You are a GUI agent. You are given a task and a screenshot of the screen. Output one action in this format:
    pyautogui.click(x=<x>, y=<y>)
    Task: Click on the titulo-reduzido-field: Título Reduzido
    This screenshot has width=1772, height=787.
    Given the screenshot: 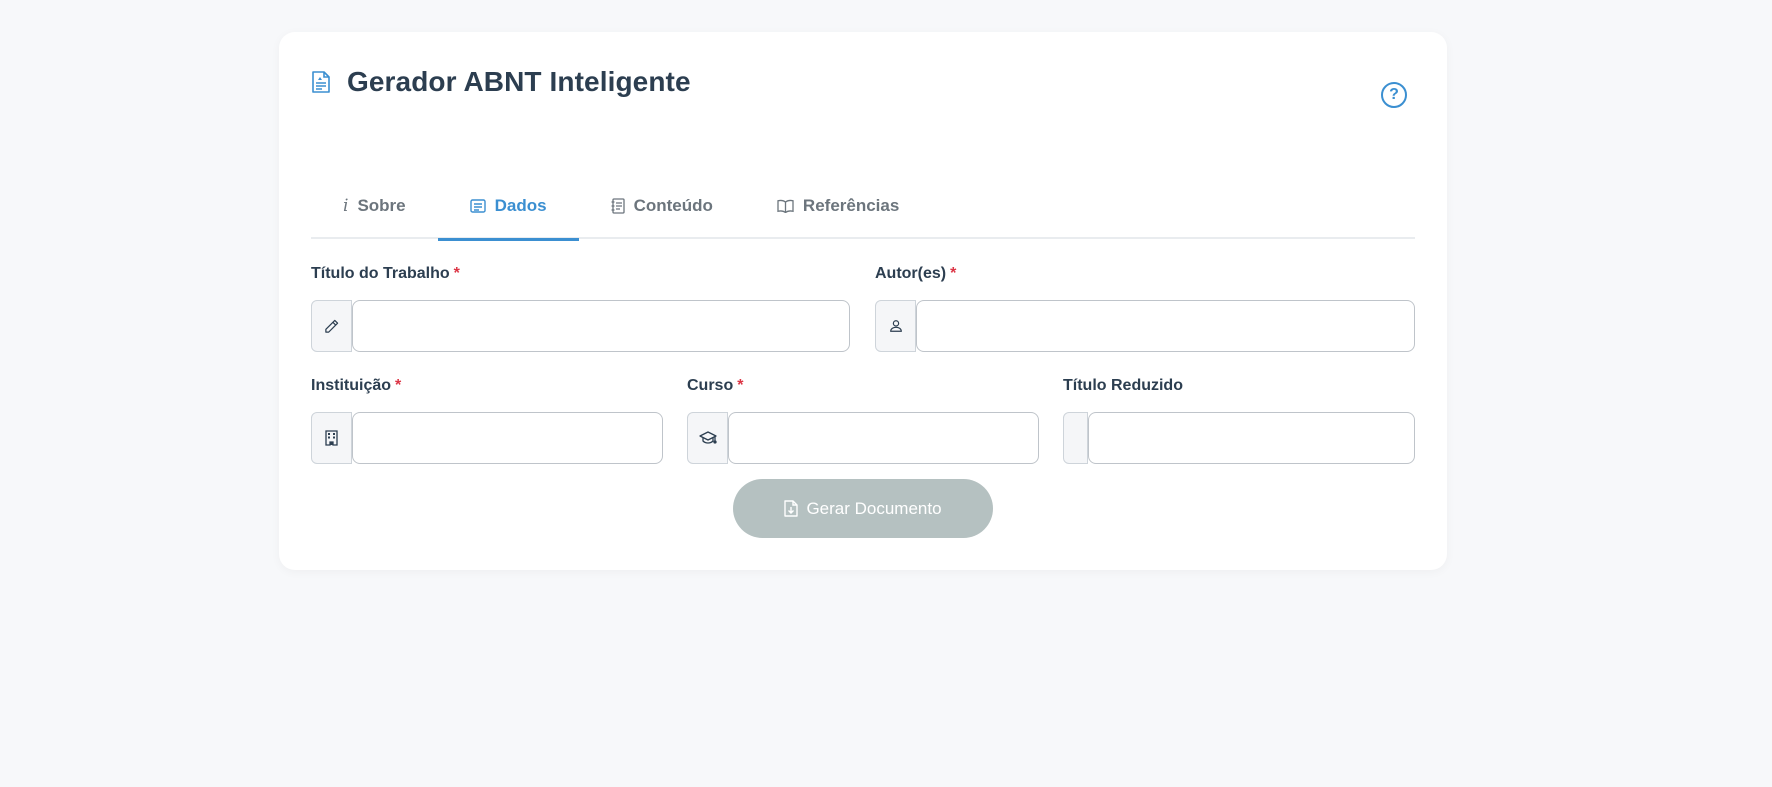 What is the action you would take?
    pyautogui.click(x=1239, y=421)
    